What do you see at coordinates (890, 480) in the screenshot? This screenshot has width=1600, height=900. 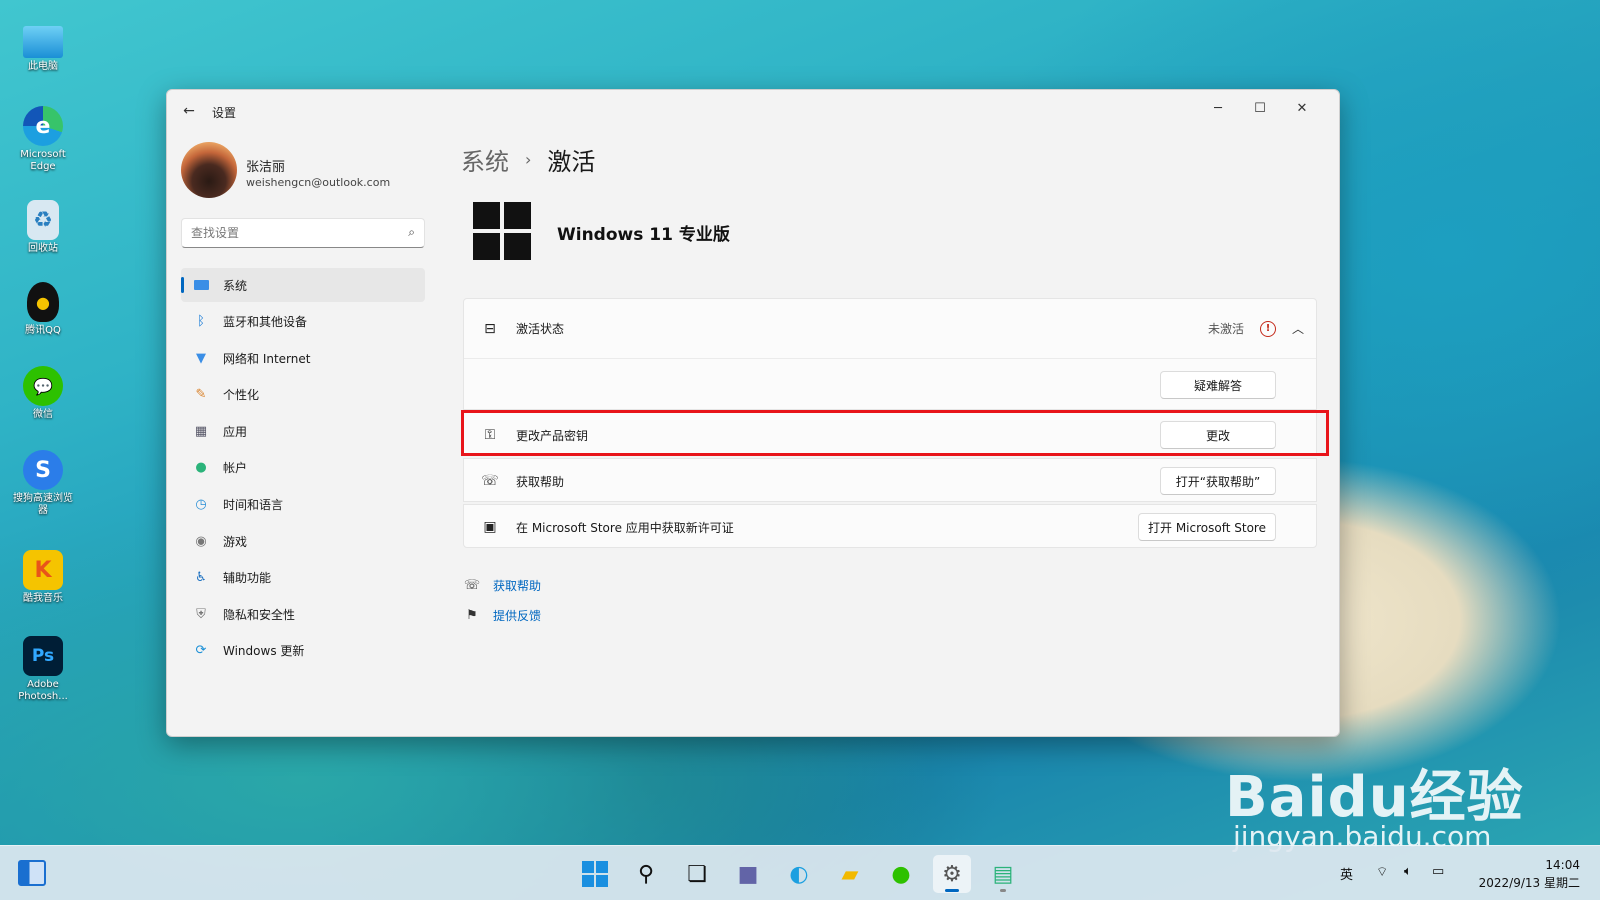 I see `get-help-row: ☏ 获取帮助 打开“获取帮助”` at bounding box center [890, 480].